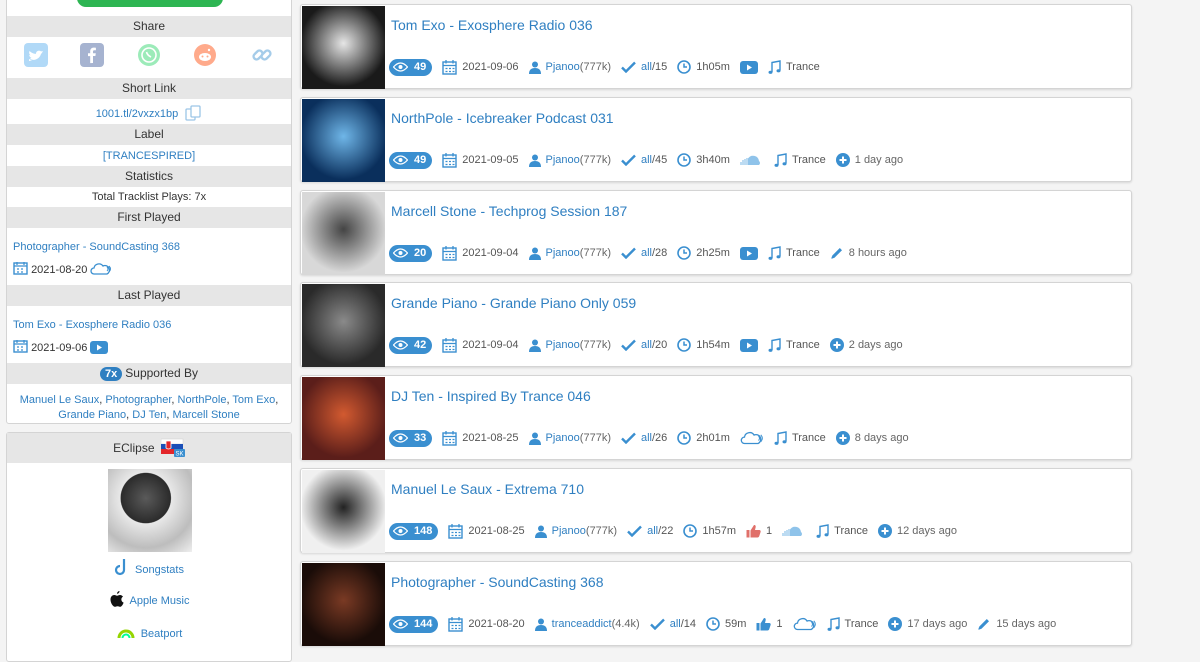 The image size is (1200, 662). What do you see at coordinates (486, 624) in the screenshot?
I see `date-field: 2021-08-20` at bounding box center [486, 624].